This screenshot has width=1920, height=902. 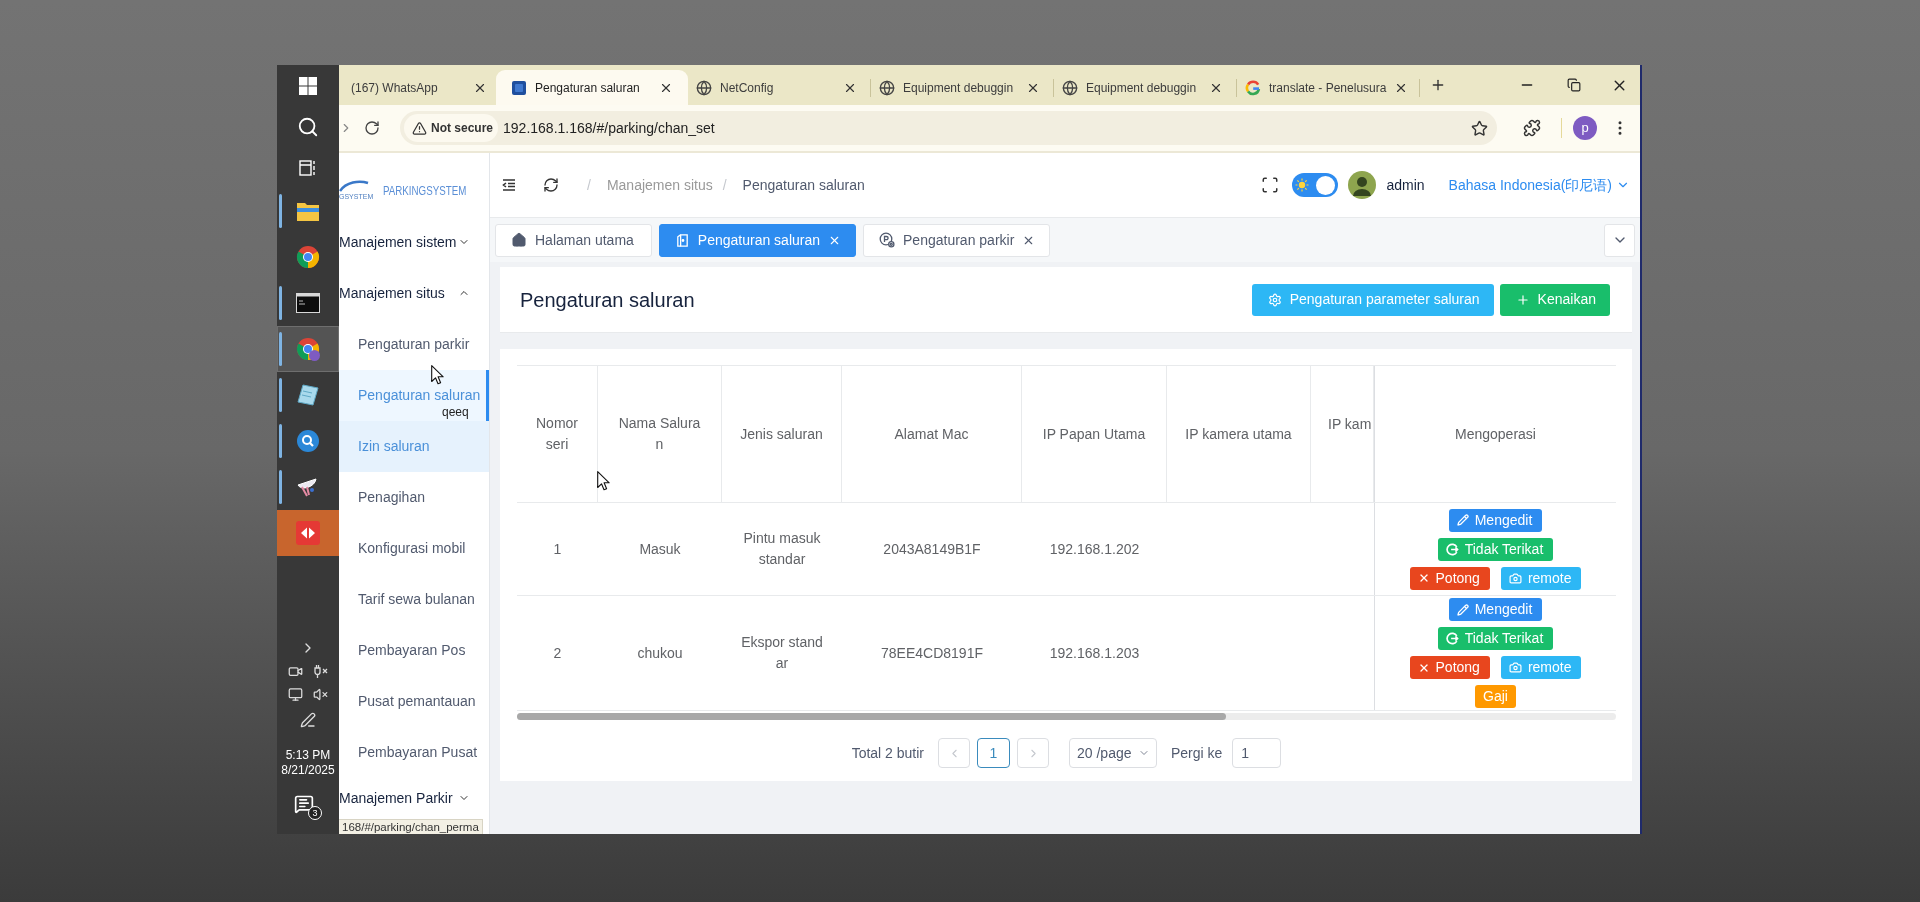 I want to click on satellite-dish-icon, so click(x=308, y=487).